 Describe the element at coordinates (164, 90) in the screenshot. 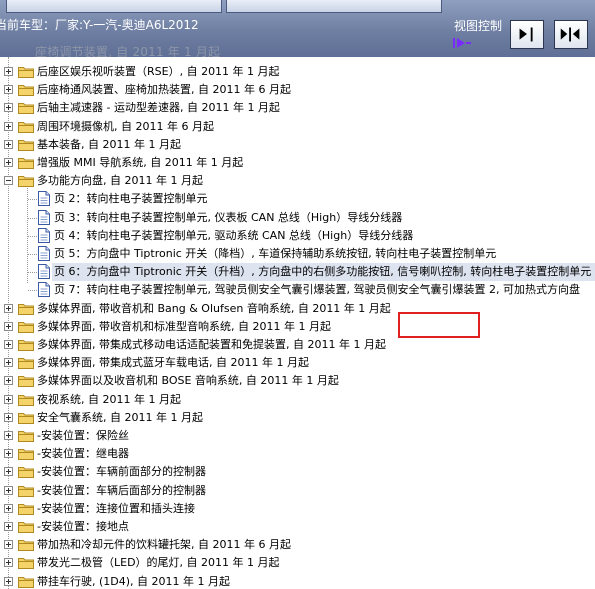

I see `tree-item-label: 后座椅通风装置、座椅加热装置, 自 2011 年 6 月起` at that location.